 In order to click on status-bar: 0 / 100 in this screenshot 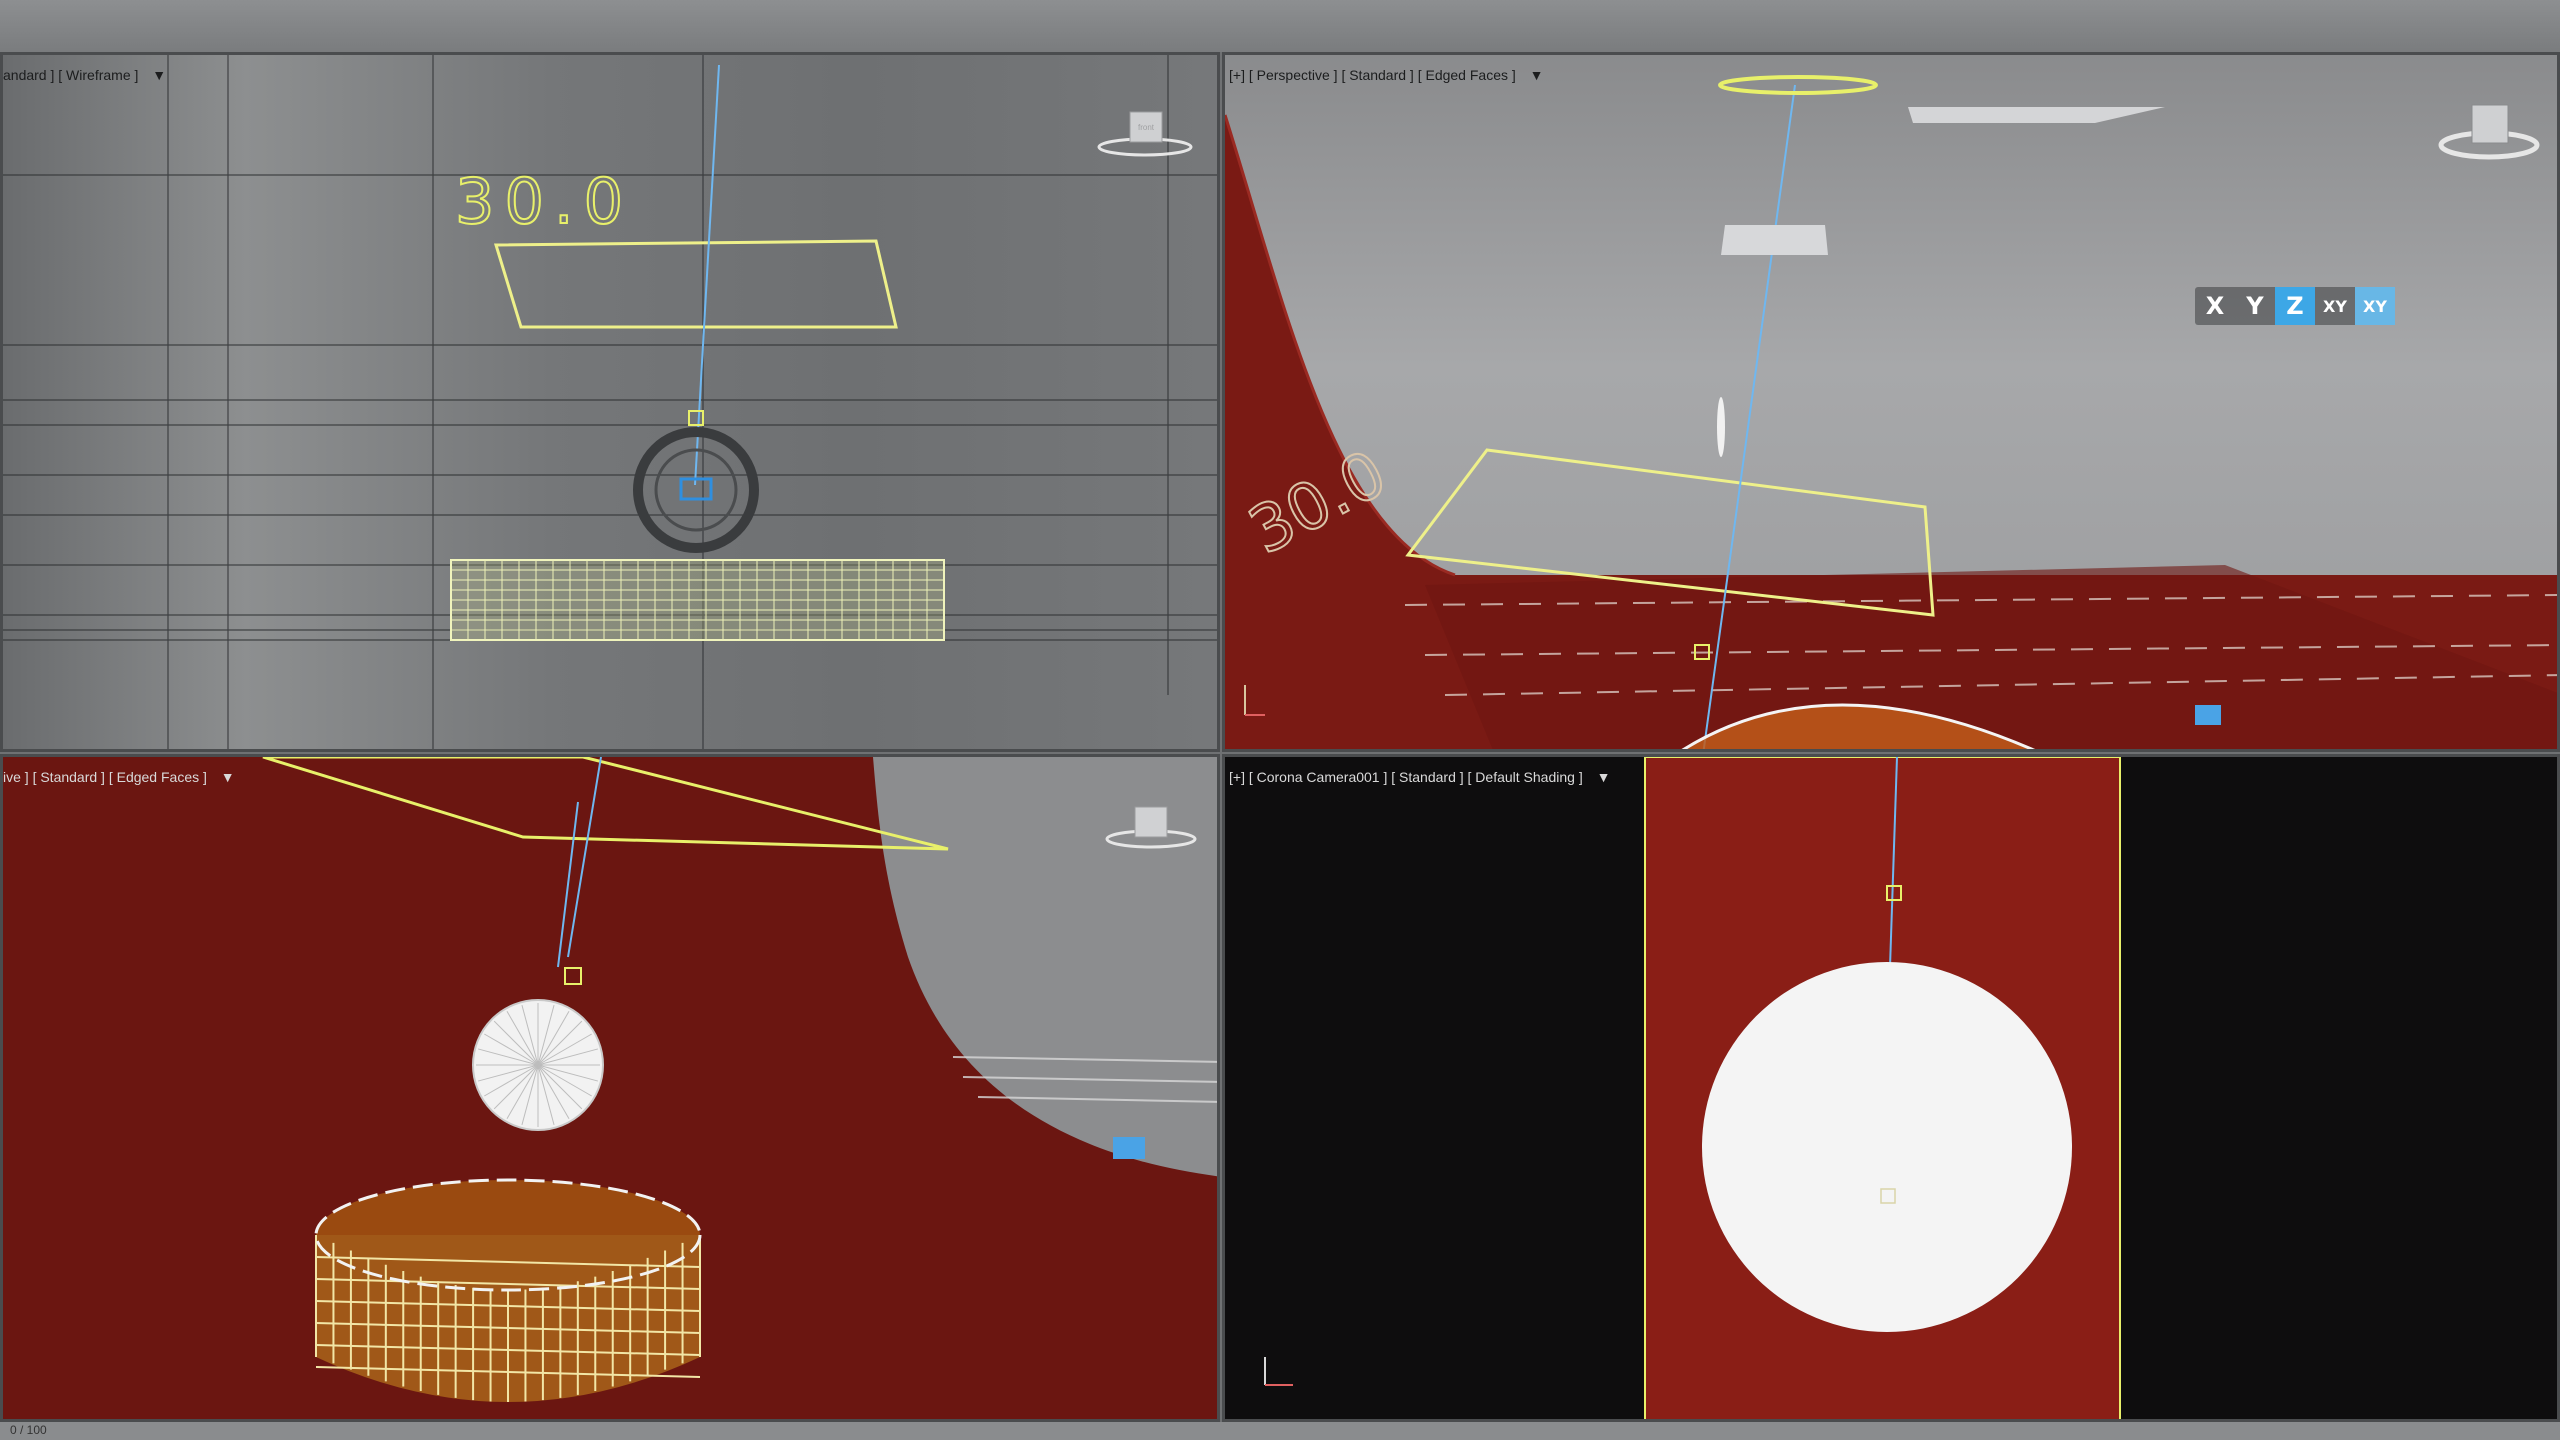, I will do `click(1280, 1431)`.